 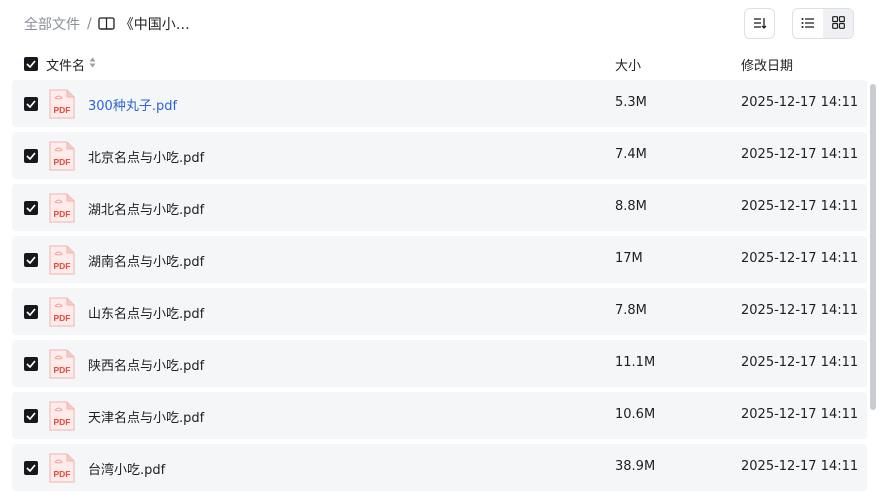 I want to click on file-name-link: 天津名点与小吃.pdf, so click(x=146, y=416).